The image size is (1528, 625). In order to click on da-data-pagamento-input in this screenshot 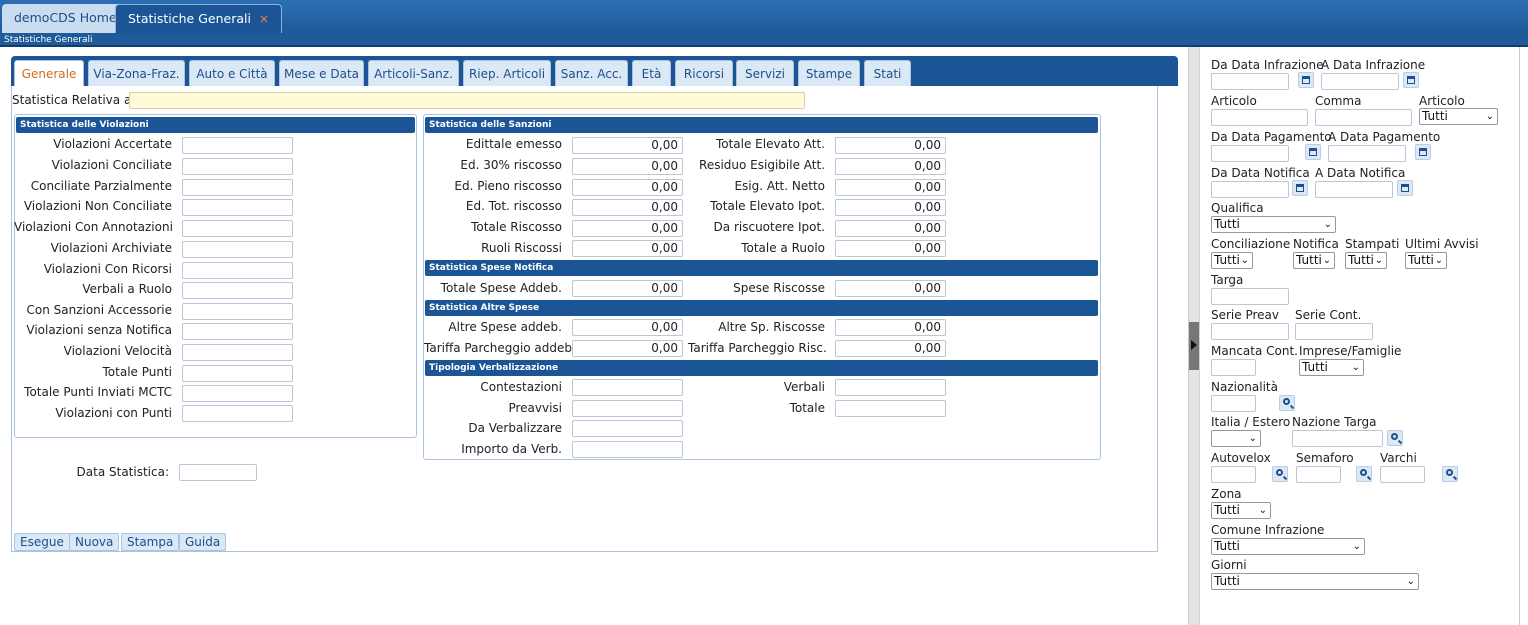, I will do `click(1250, 153)`.